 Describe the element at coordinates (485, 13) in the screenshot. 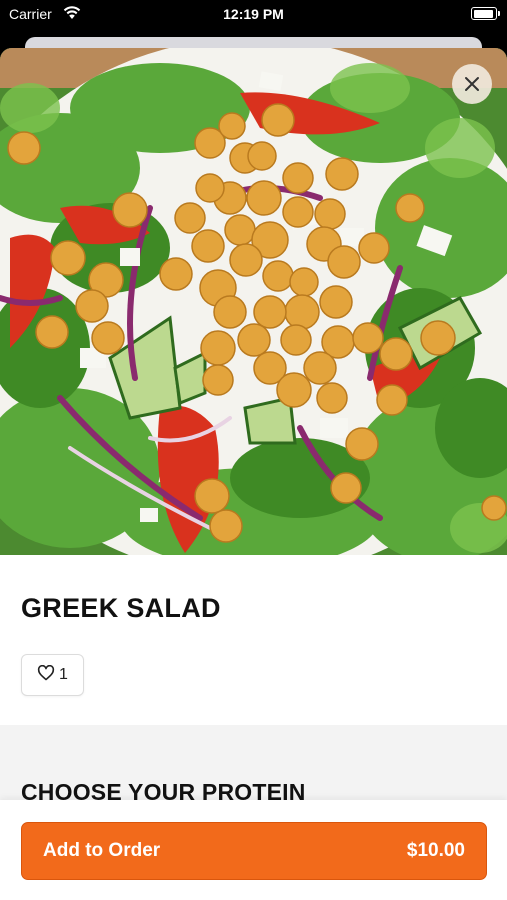

I see `battery-icon` at that location.